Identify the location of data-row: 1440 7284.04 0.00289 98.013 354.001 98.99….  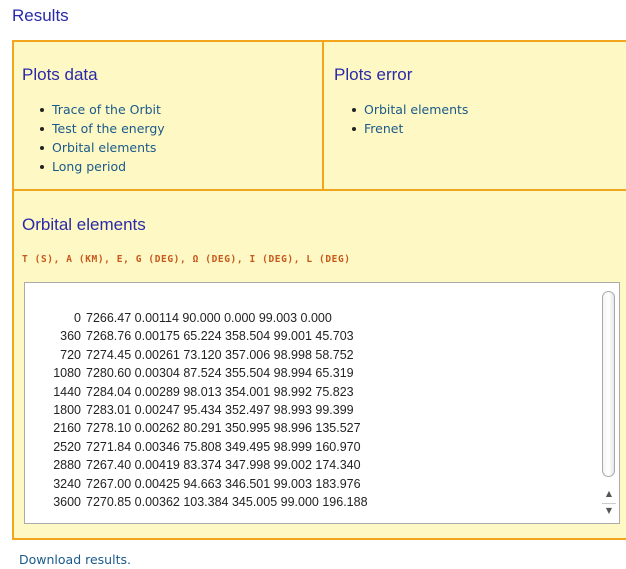
(203, 391).